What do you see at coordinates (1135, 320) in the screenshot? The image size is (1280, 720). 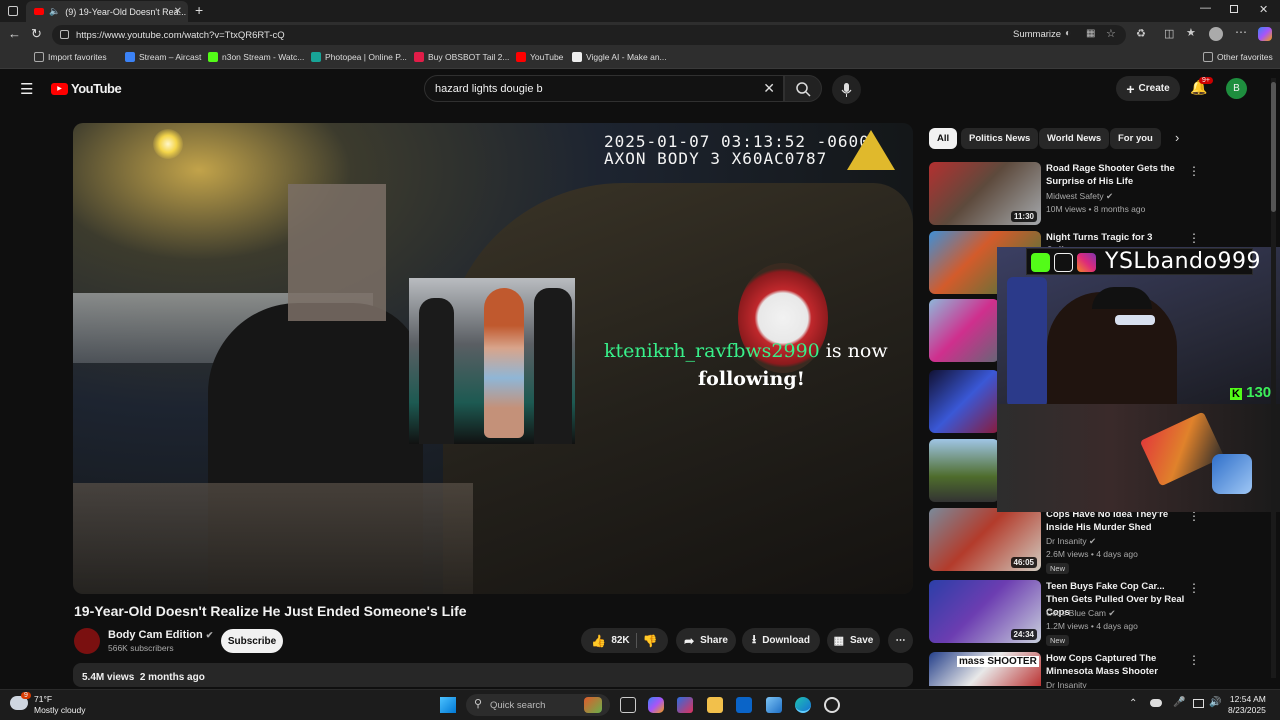 I see `streamer-glasses` at bounding box center [1135, 320].